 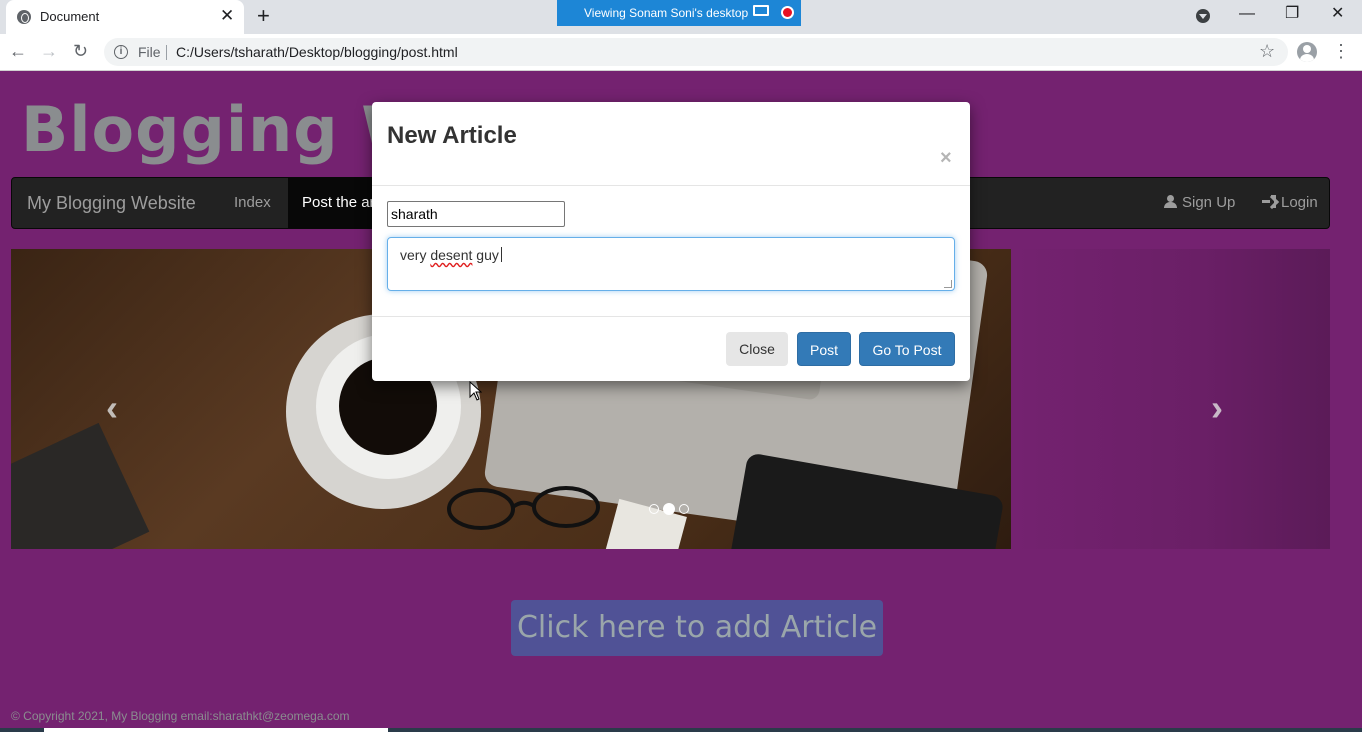 I want to click on browser-menu-icon: ⋮, so click(x=1341, y=51).